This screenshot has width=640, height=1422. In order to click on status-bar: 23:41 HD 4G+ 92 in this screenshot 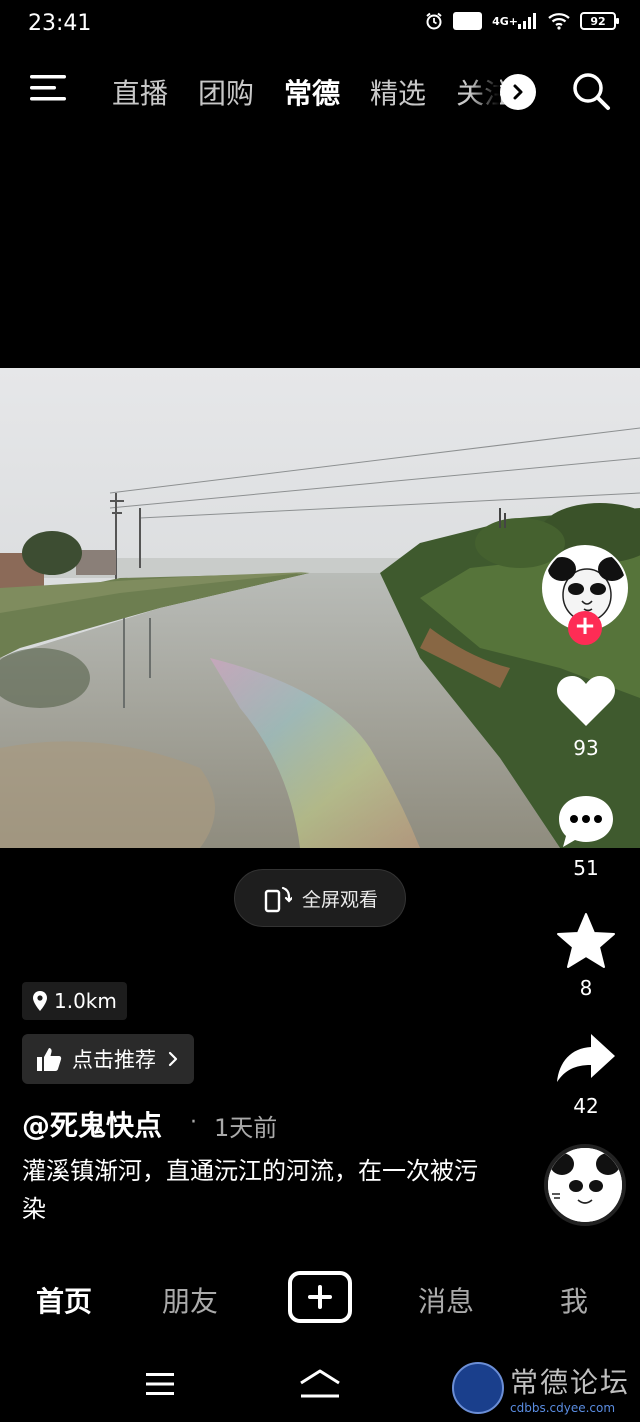, I will do `click(320, 25)`.